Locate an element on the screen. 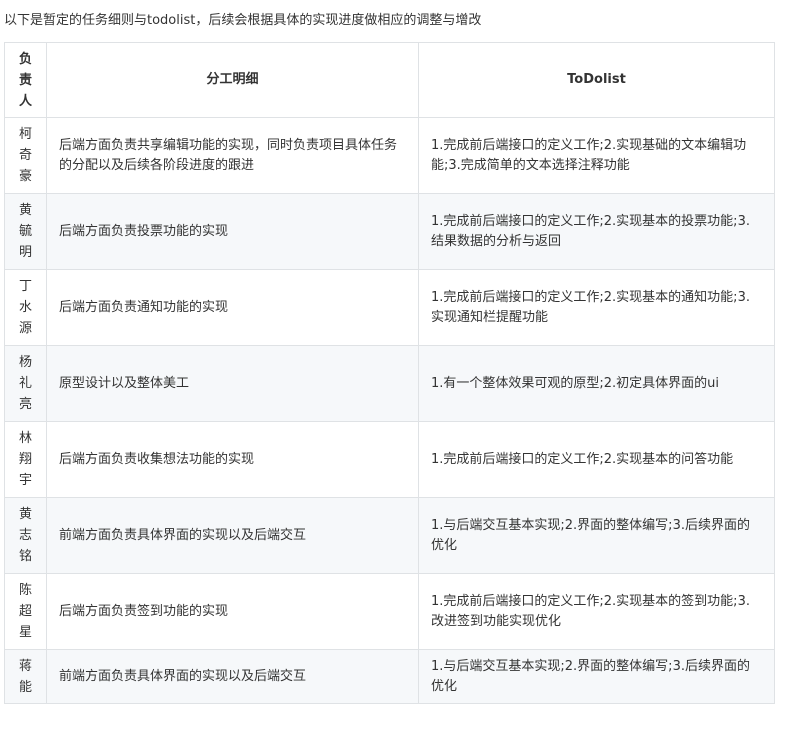 The image size is (789, 732). table-header-row: 负责人 分工明细 ToDolist is located at coordinates (389, 80).